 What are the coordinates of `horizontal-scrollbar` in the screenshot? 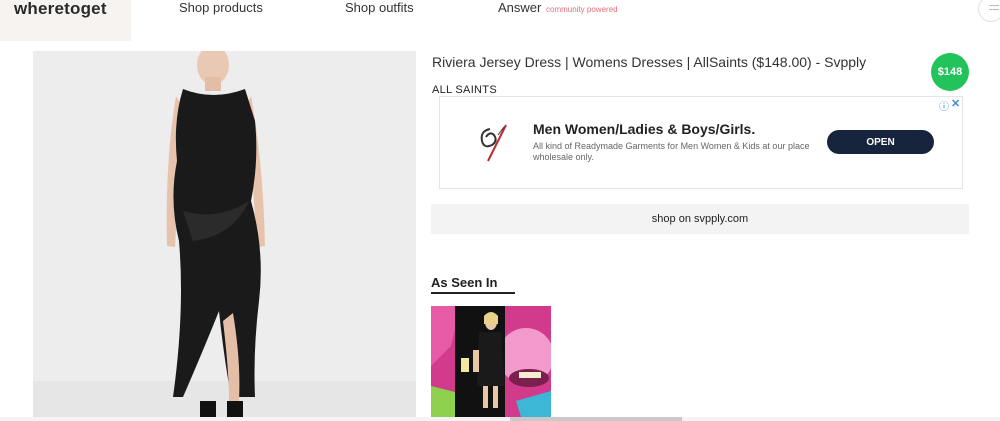 It's located at (500, 419).